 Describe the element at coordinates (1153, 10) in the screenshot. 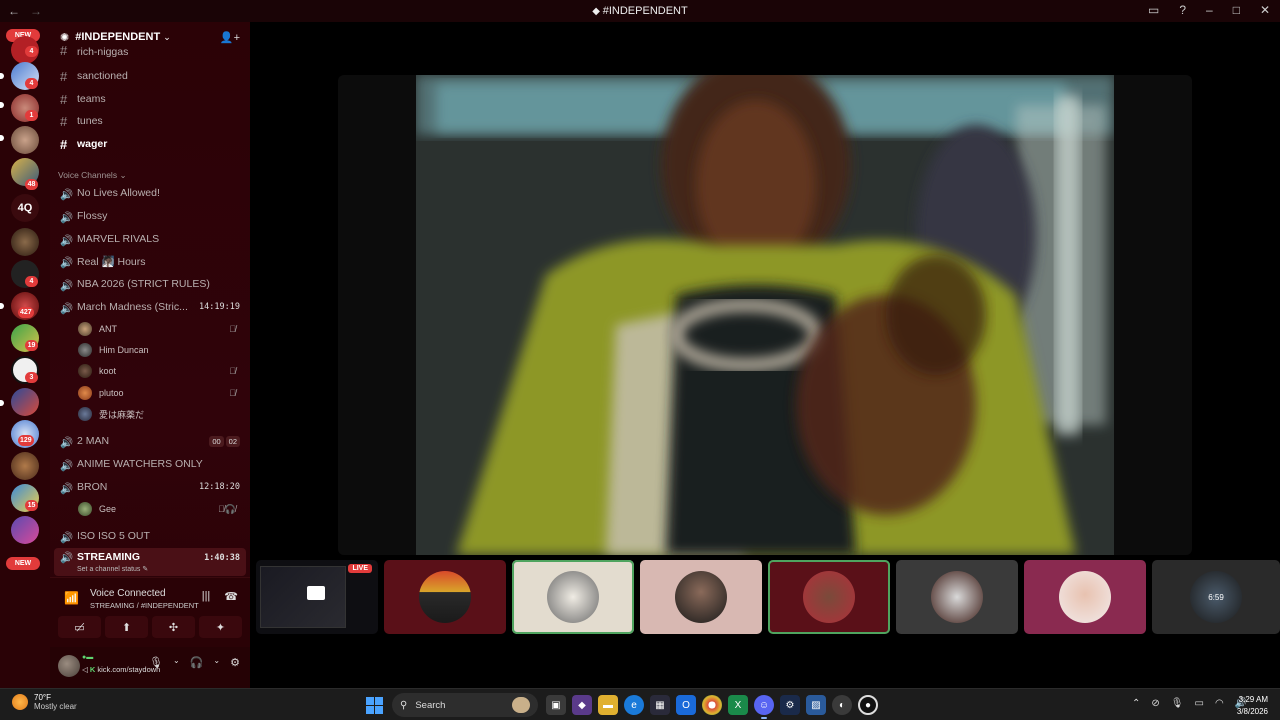

I see `inbox-icon: ▭` at that location.